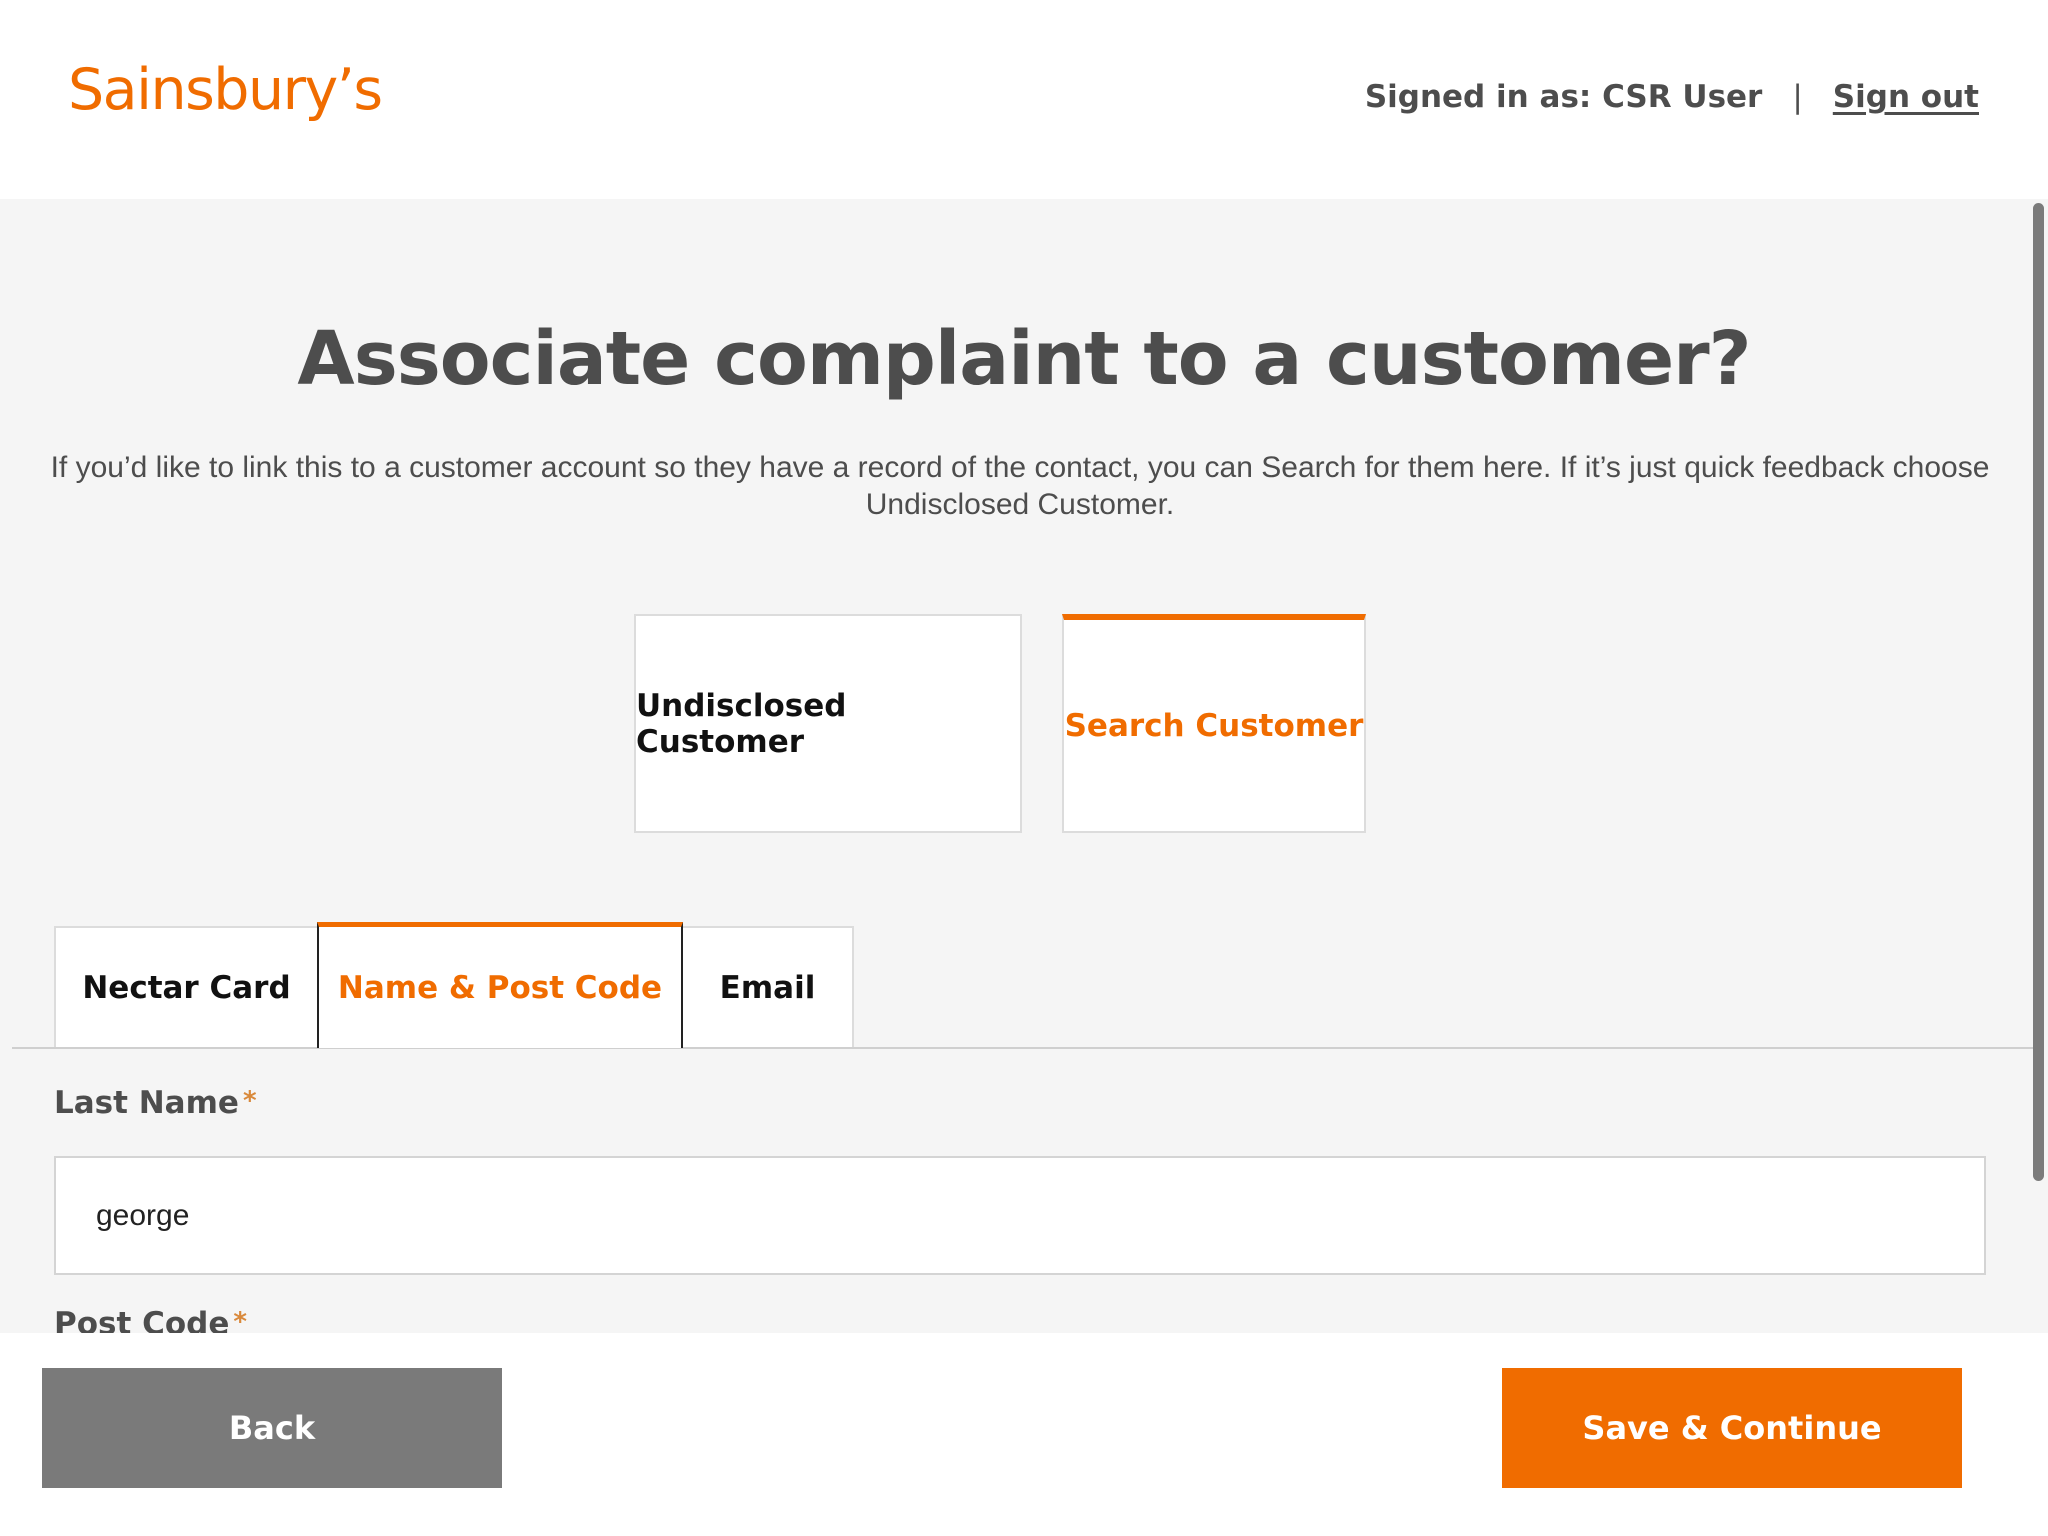 The image size is (2048, 1536). I want to click on last-name-label-text: Last Name, so click(146, 1103).